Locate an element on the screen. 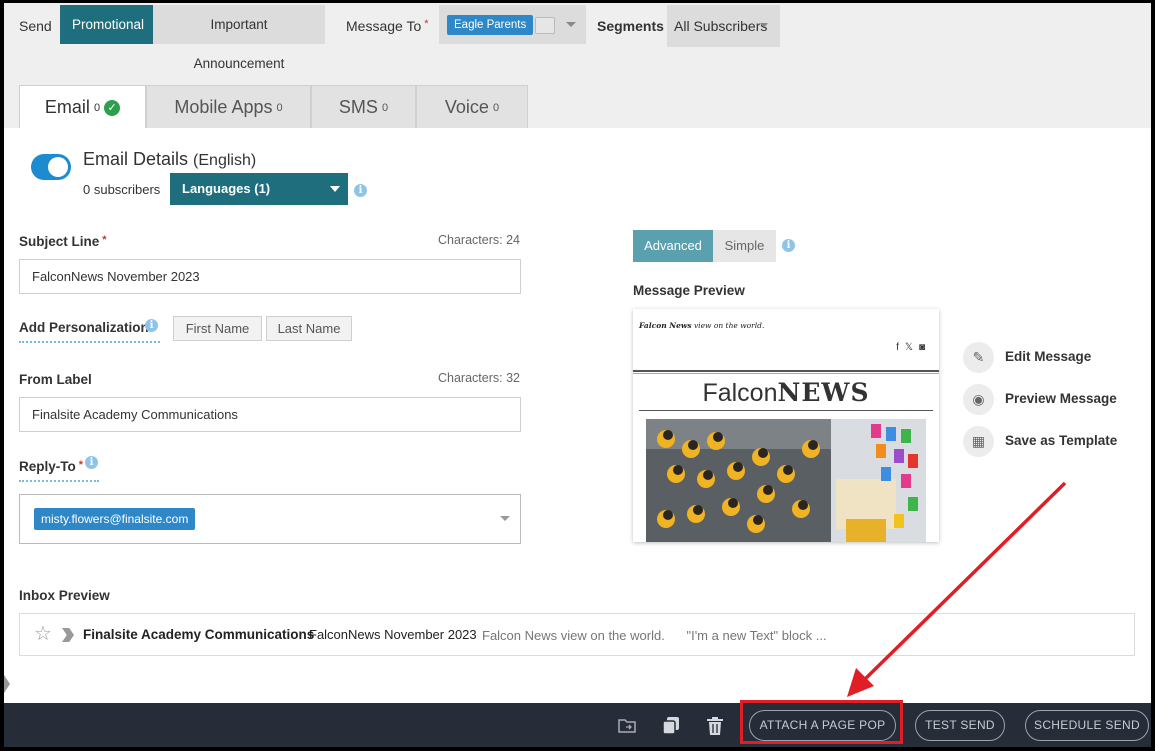 The image size is (1155, 751). side-panel-handle is located at coordinates (7, 684).